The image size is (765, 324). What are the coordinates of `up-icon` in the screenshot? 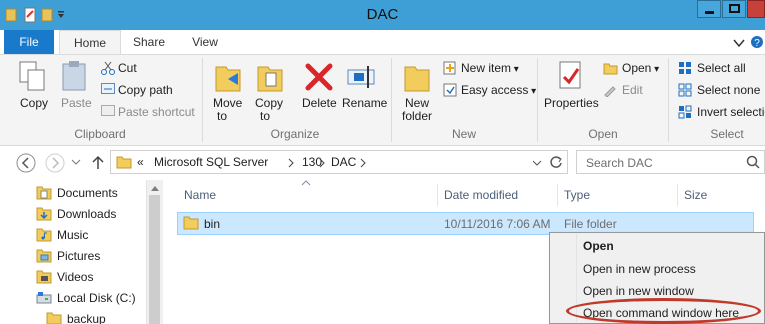 It's located at (98, 163).